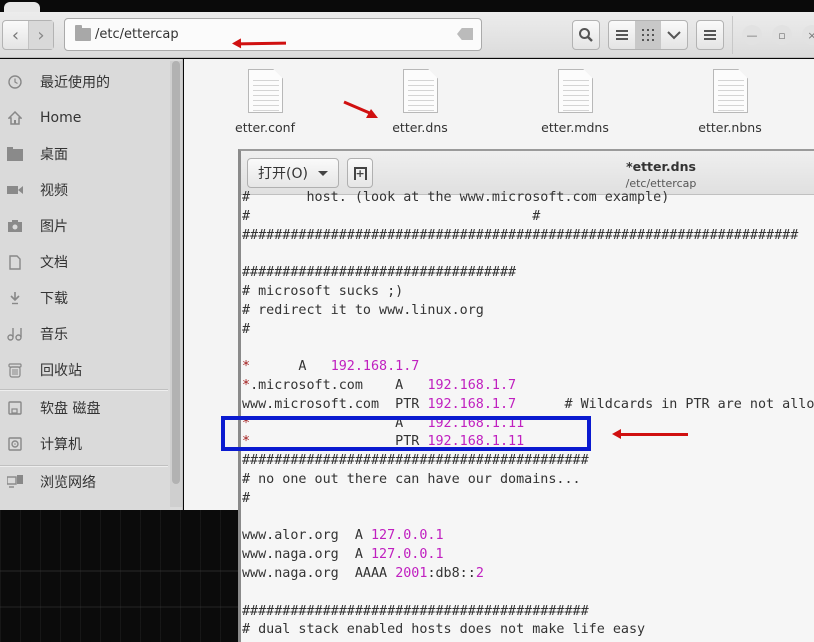 Image resolution: width=814 pixels, height=642 pixels. I want to click on camera-icon, so click(15, 226).